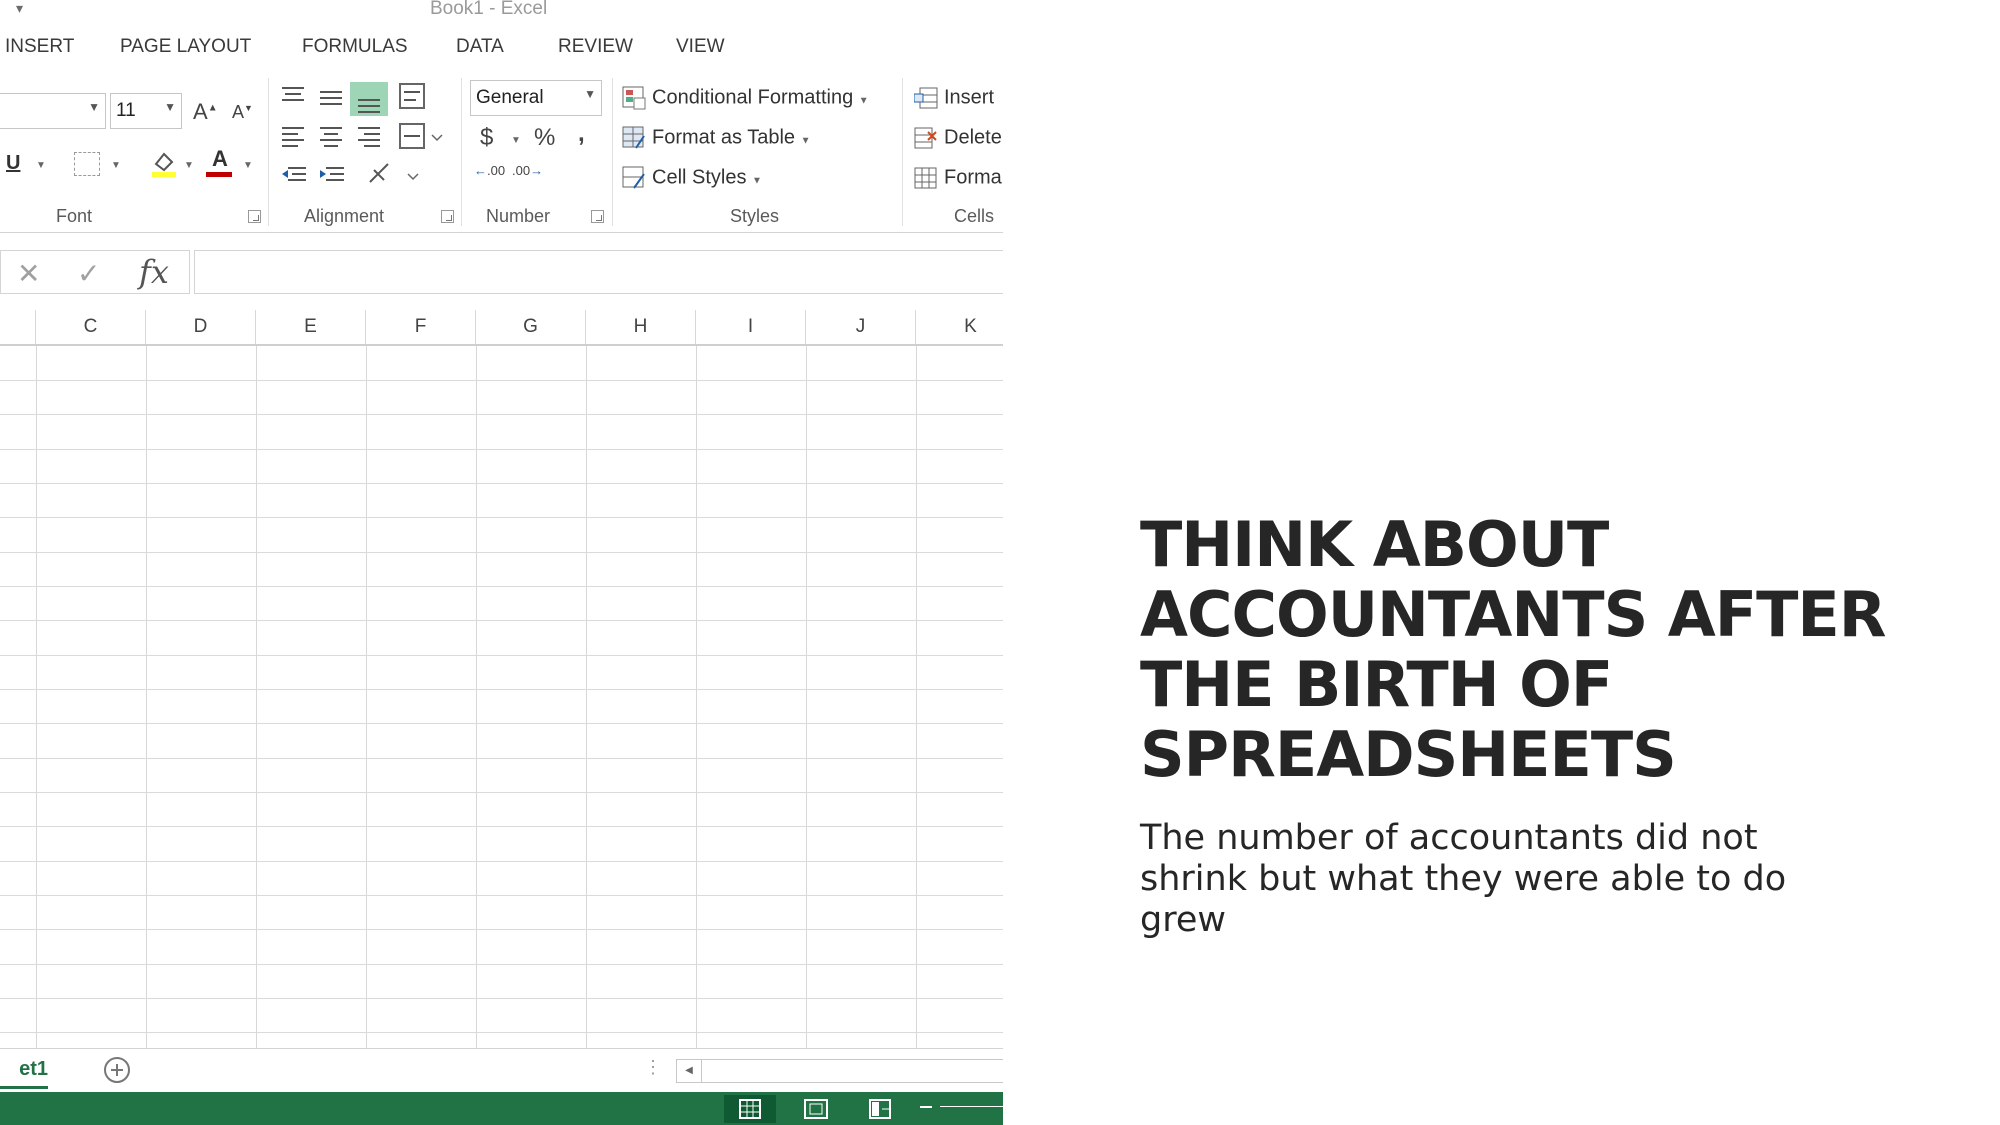 The height and width of the screenshot is (1125, 2000). Describe the element at coordinates (531, 327) in the screenshot. I see `column-header: G` at that location.